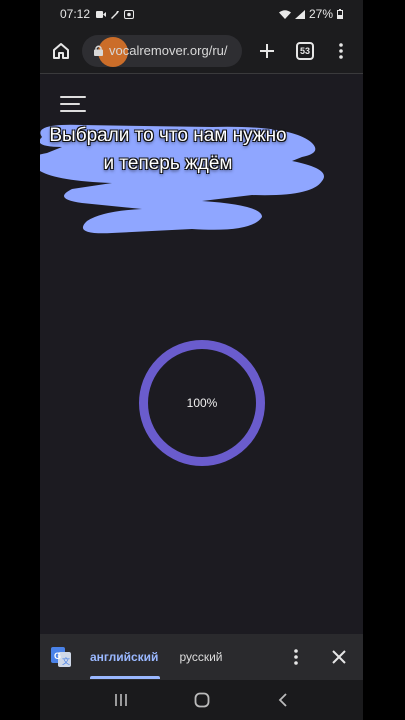 This screenshot has width=405, height=720. I want to click on browser-toolbar: vocalremover.org/ru/ 53, so click(201, 51).